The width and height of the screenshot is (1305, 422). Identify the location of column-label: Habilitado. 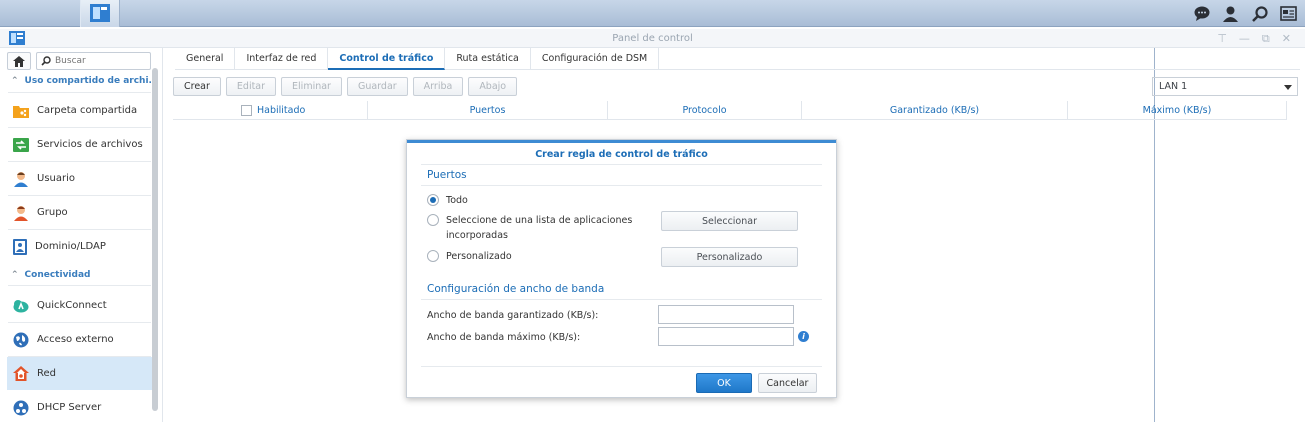
(281, 110).